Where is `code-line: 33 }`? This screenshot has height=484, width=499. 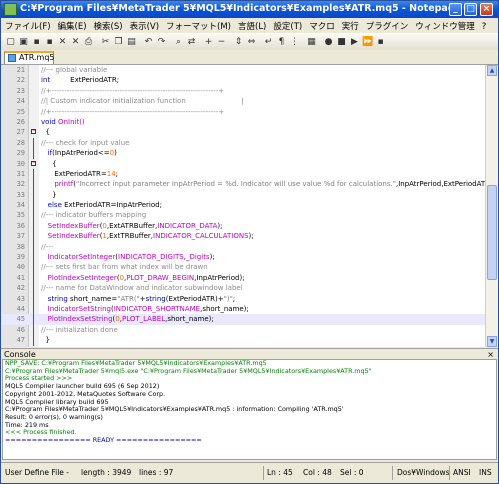 code-line: 33 } is located at coordinates (243, 195).